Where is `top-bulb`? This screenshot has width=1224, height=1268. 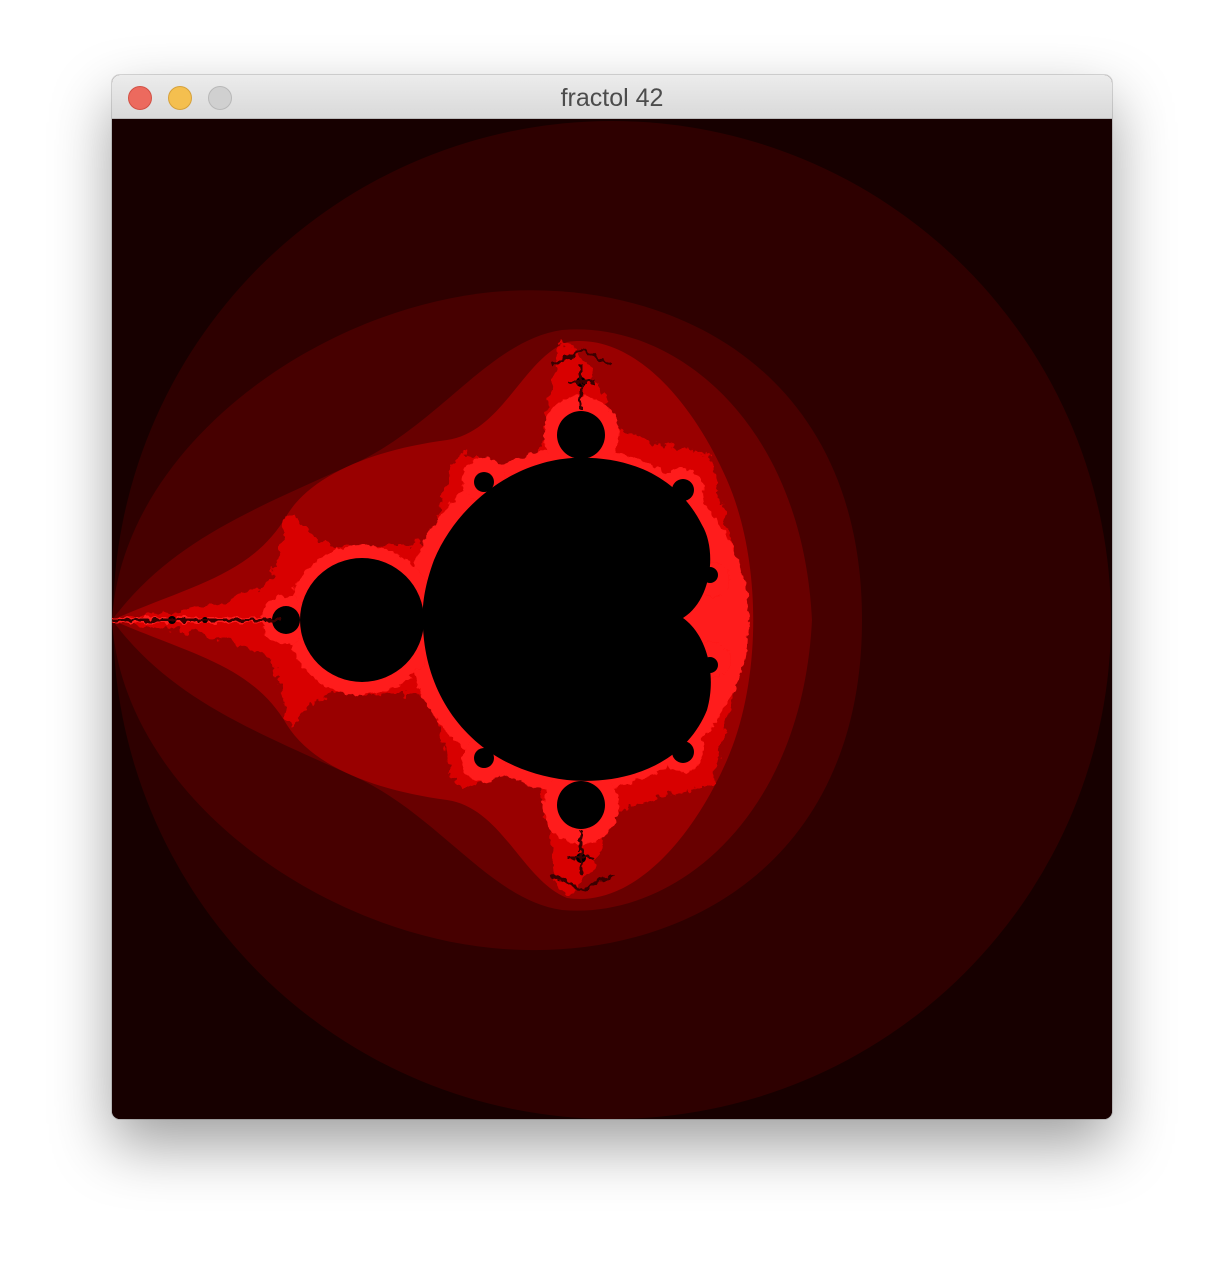
top-bulb is located at coordinates (581, 435).